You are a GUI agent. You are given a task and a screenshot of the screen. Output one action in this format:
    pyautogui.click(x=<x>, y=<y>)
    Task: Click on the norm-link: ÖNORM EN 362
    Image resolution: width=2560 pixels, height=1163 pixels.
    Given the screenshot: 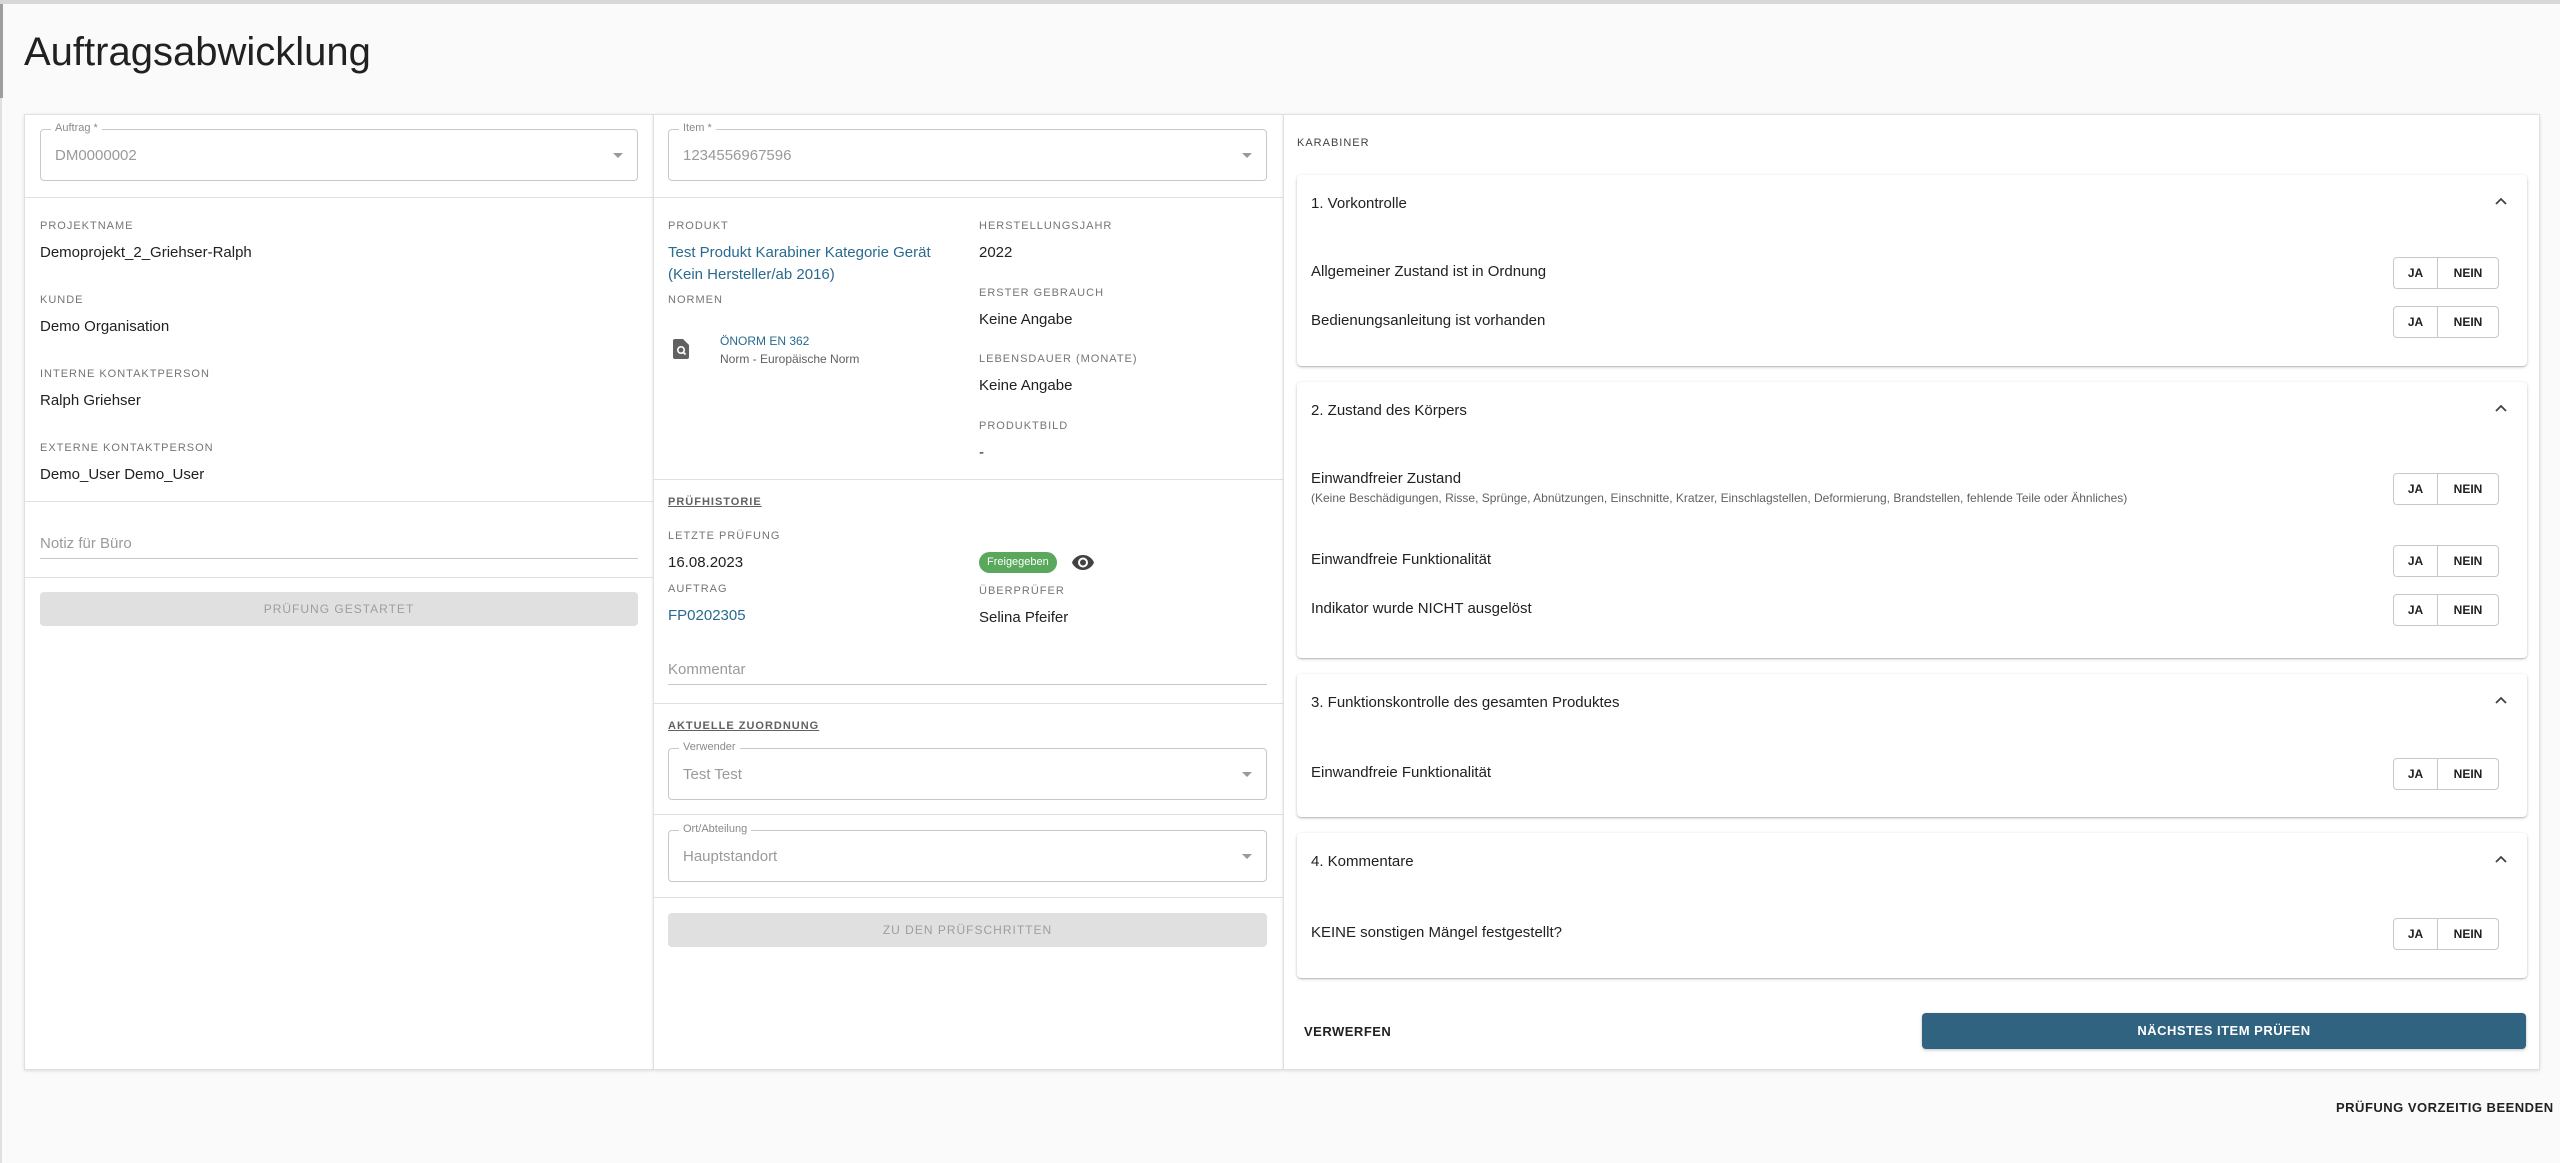 What is the action you would take?
    pyautogui.click(x=764, y=341)
    